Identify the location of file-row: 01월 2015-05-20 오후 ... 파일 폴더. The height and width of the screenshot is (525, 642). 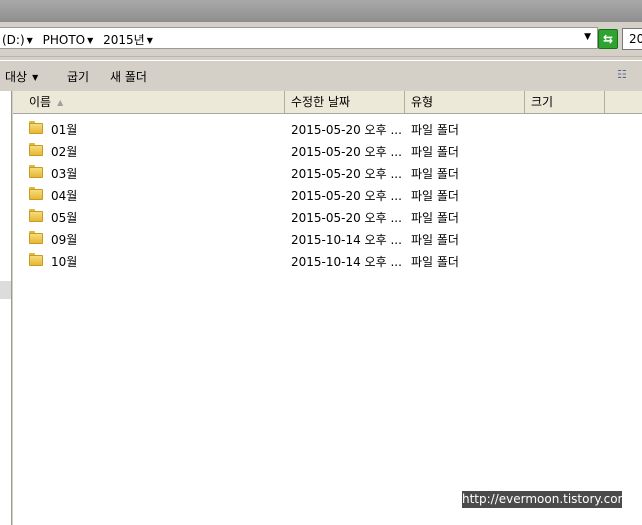
(327, 129).